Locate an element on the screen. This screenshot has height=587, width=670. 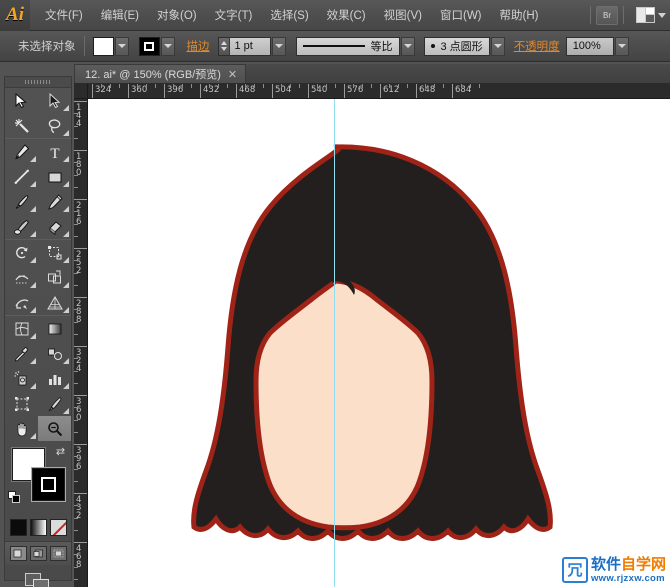
paintbrush-tool is located at coordinates (21, 201).